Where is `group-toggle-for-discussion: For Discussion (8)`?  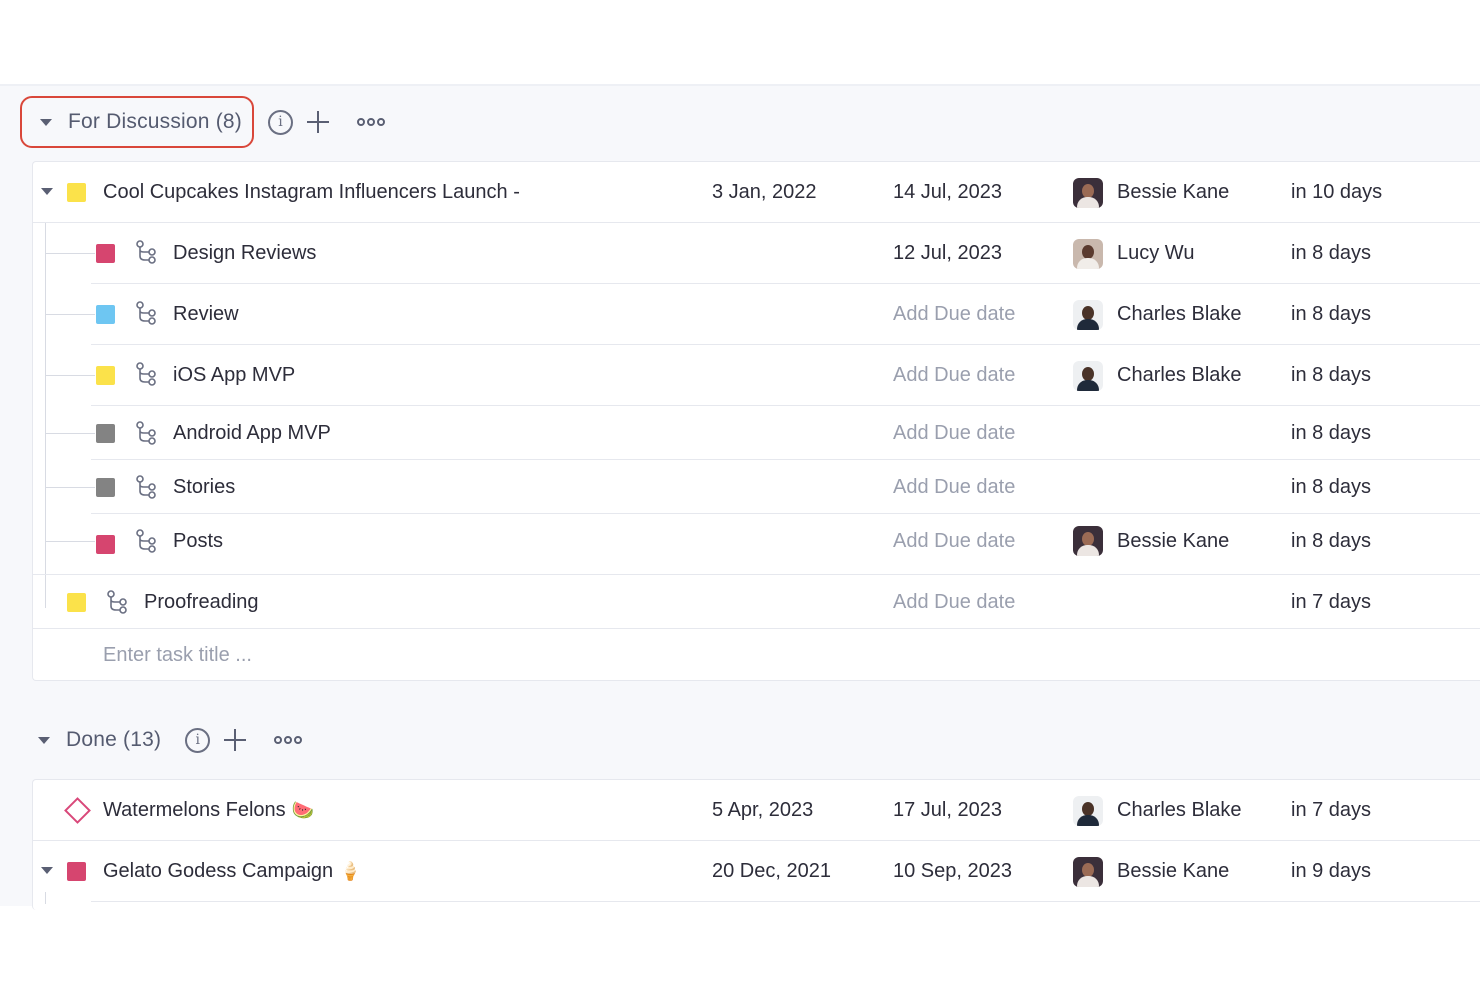
group-toggle-for-discussion: For Discussion (8) is located at coordinates (137, 122).